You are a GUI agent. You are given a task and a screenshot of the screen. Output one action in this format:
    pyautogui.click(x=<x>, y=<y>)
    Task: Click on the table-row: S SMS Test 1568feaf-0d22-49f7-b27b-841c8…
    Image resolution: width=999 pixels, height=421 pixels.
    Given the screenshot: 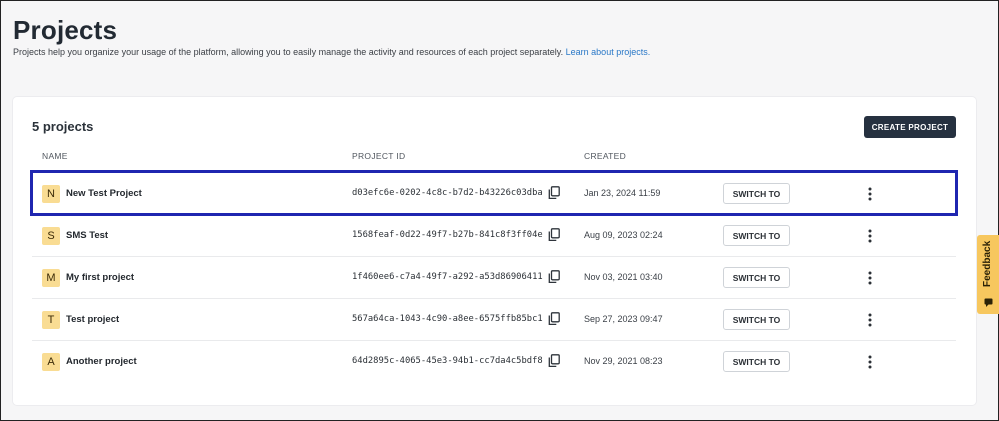 What is the action you would take?
    pyautogui.click(x=494, y=235)
    